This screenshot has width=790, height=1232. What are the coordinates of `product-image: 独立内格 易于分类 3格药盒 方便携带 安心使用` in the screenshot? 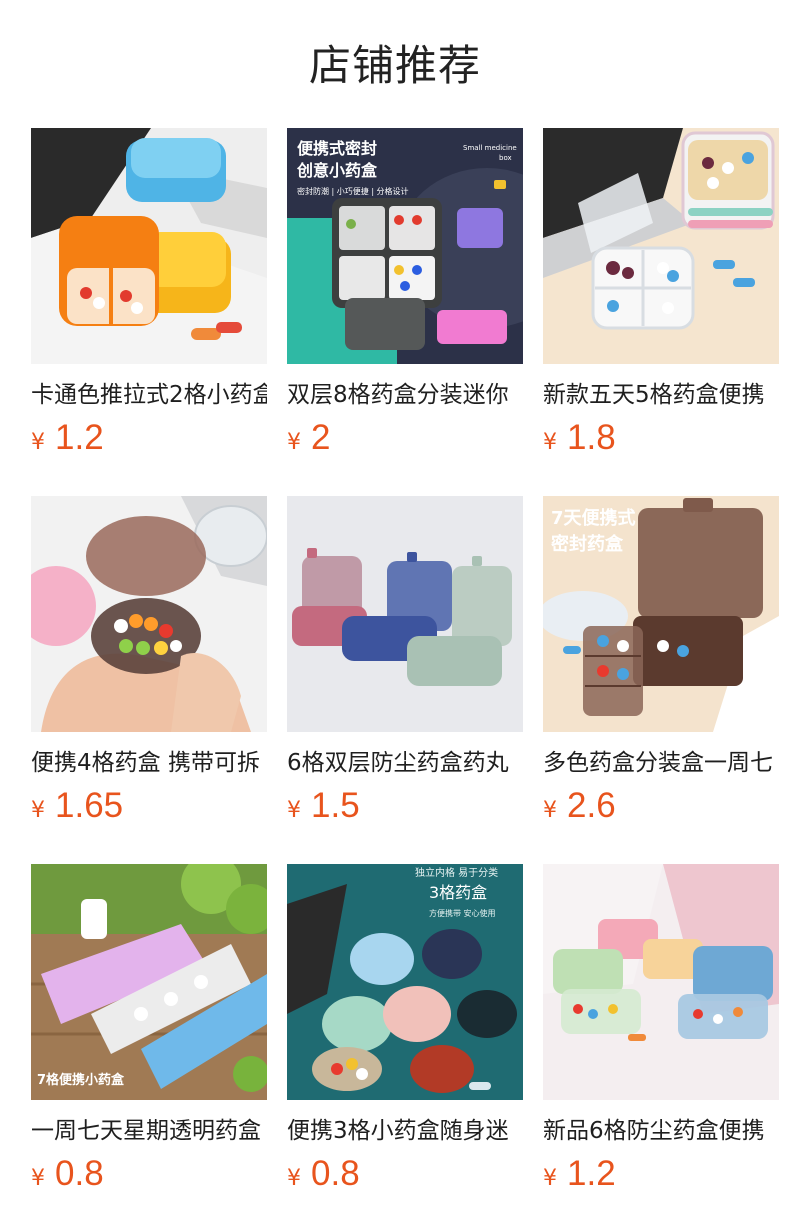 It's located at (405, 982).